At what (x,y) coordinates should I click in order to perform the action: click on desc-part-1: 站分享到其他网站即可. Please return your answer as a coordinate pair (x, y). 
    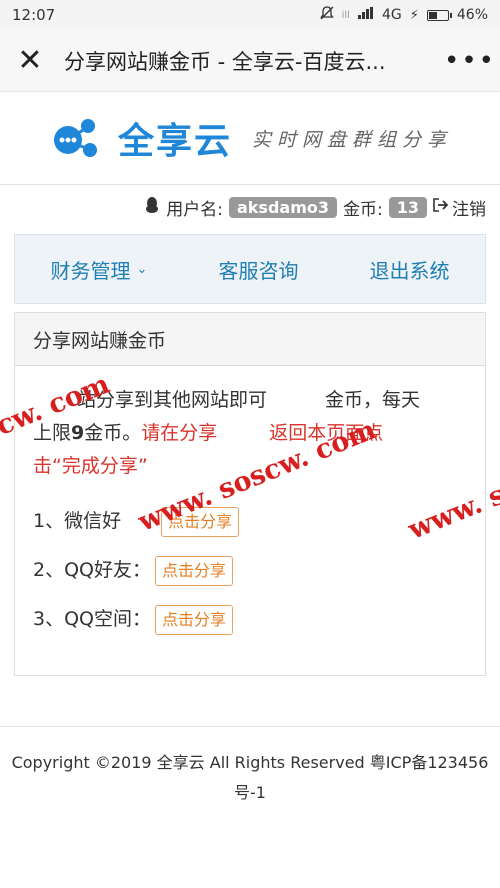
    Looking at the image, I should click on (172, 400).